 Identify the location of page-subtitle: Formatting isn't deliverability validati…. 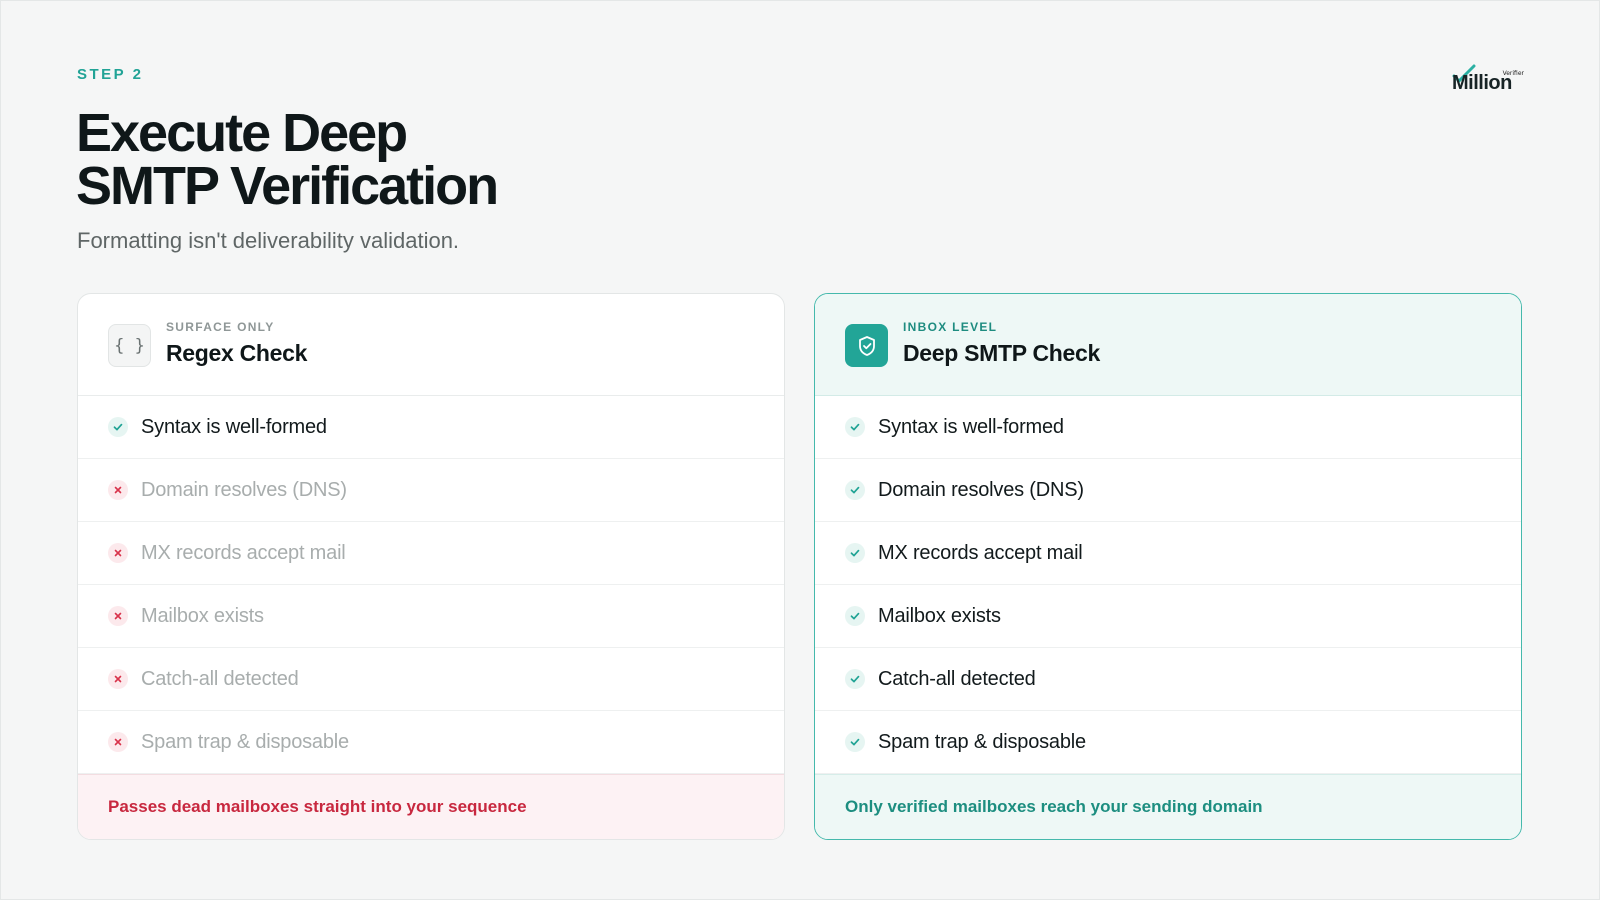
(268, 240).